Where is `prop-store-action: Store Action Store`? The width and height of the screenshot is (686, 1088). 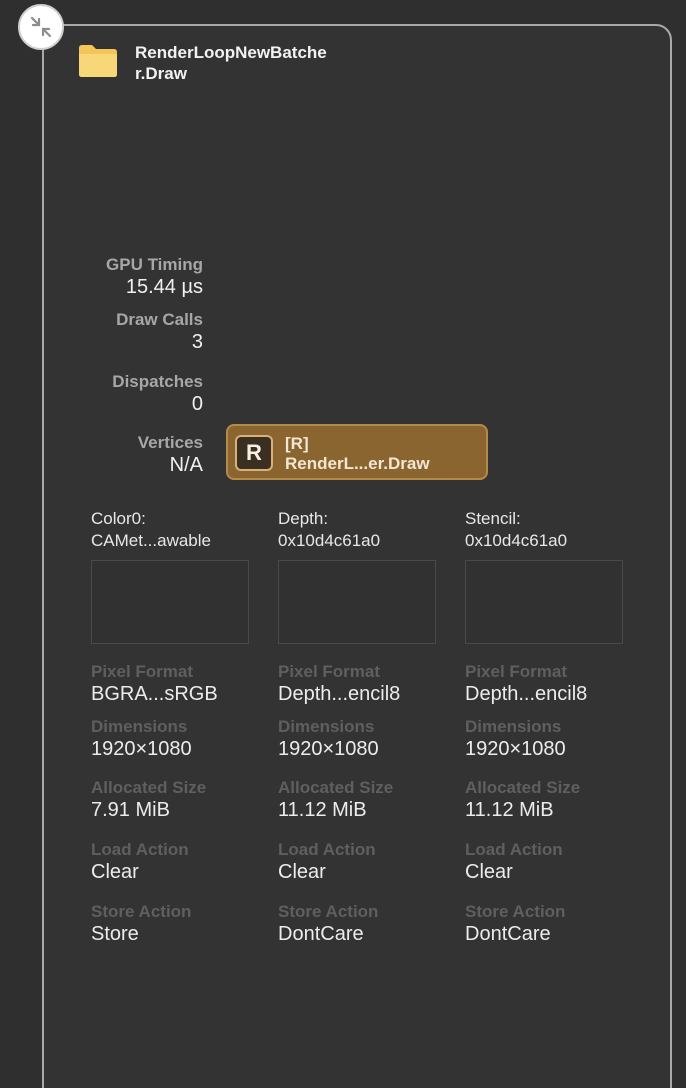
prop-store-action: Store Action Store is located at coordinates (176, 924).